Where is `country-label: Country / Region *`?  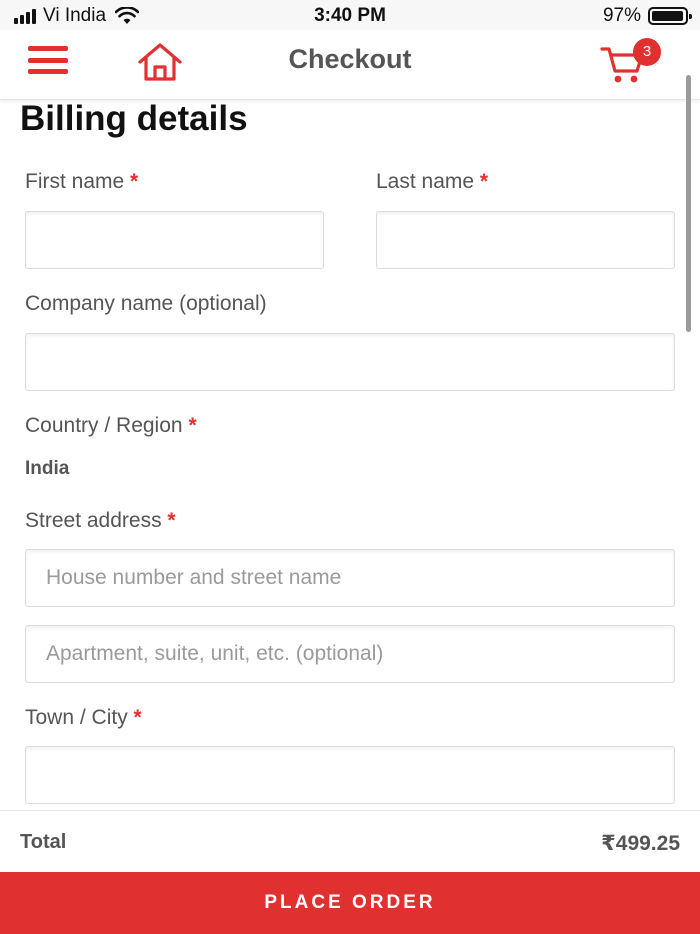
country-label: Country / Region * is located at coordinates (111, 426).